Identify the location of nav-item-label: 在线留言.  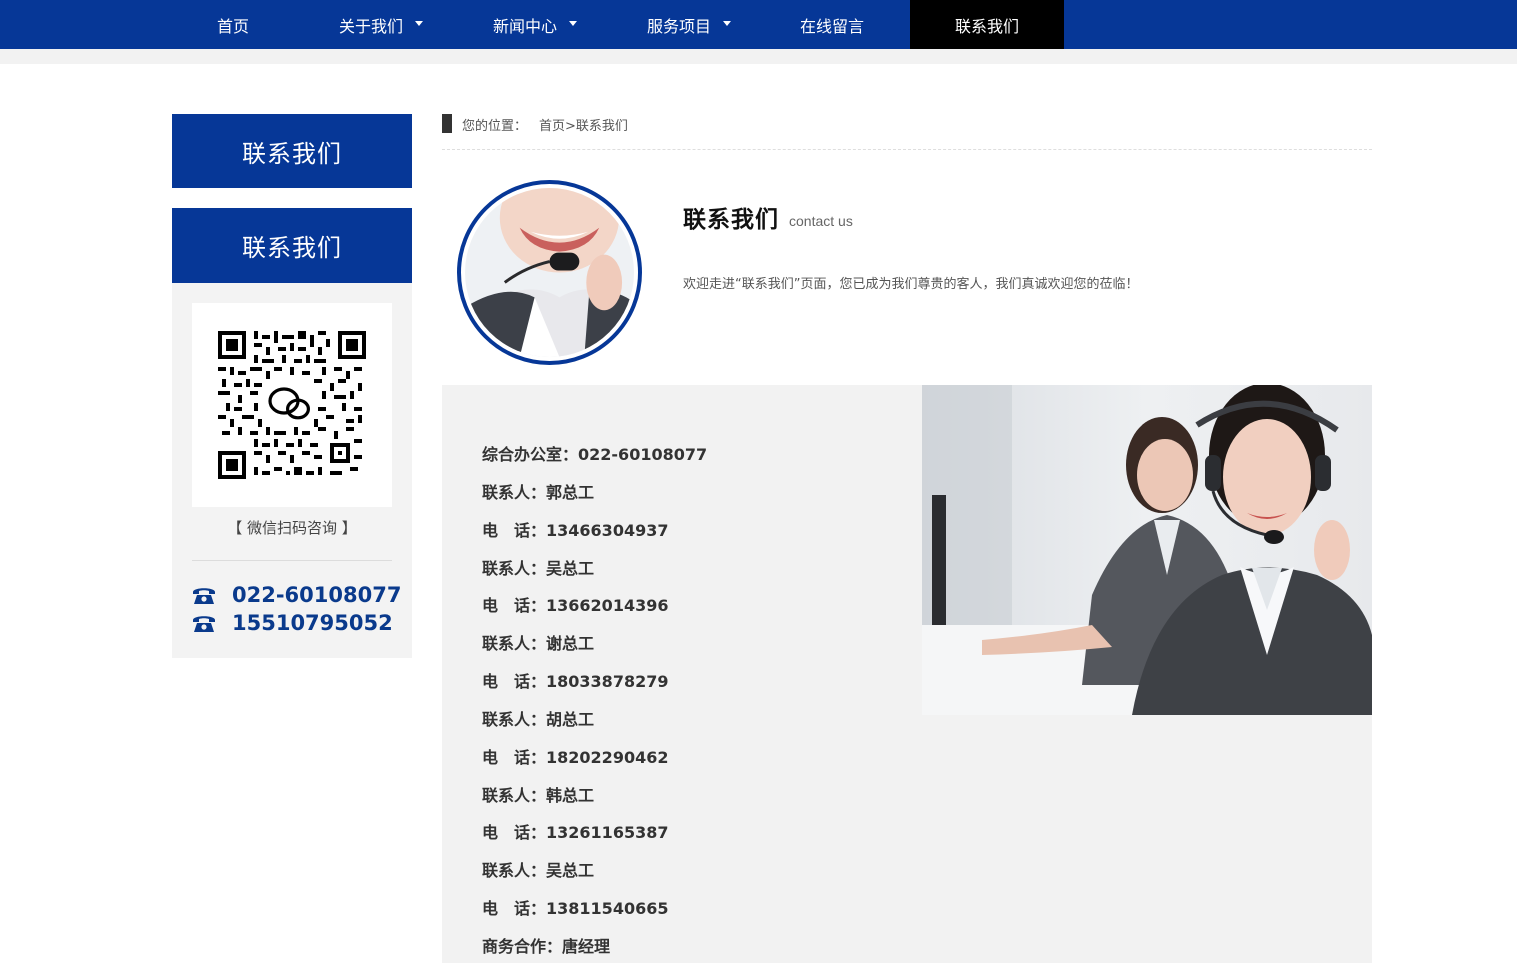
(831, 26).